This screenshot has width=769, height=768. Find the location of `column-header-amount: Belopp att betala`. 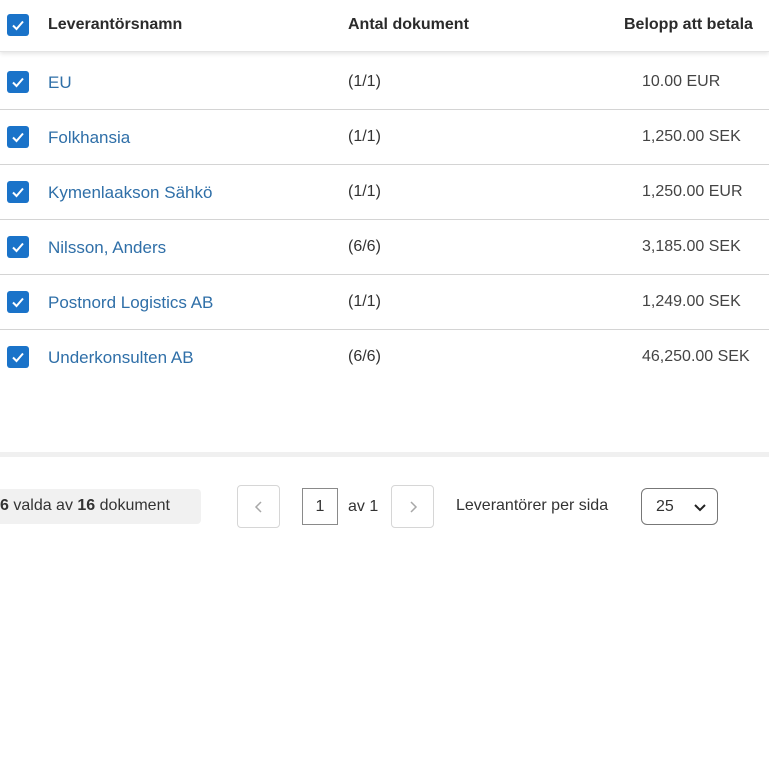

column-header-amount: Belopp att betala is located at coordinates (688, 25).